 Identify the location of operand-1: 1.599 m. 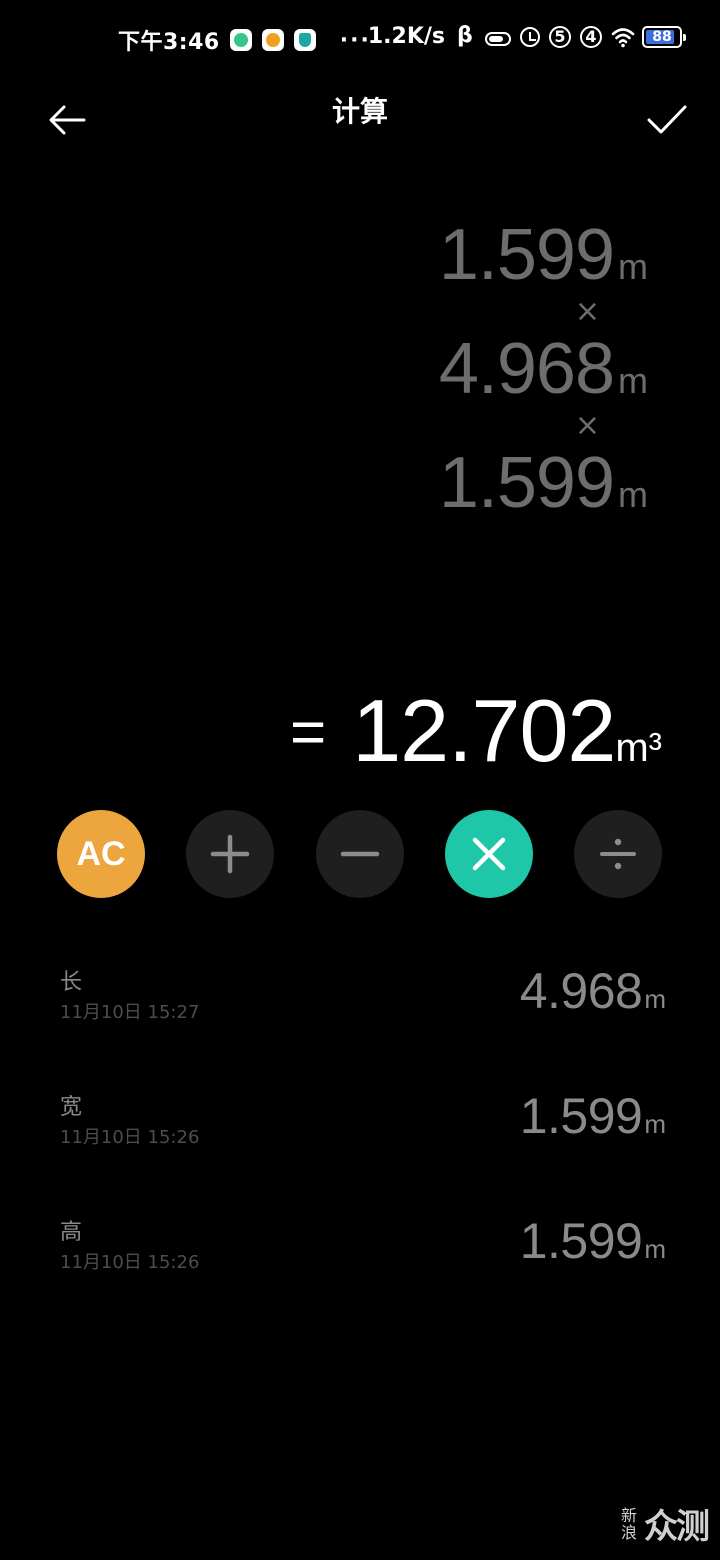
(398, 255).